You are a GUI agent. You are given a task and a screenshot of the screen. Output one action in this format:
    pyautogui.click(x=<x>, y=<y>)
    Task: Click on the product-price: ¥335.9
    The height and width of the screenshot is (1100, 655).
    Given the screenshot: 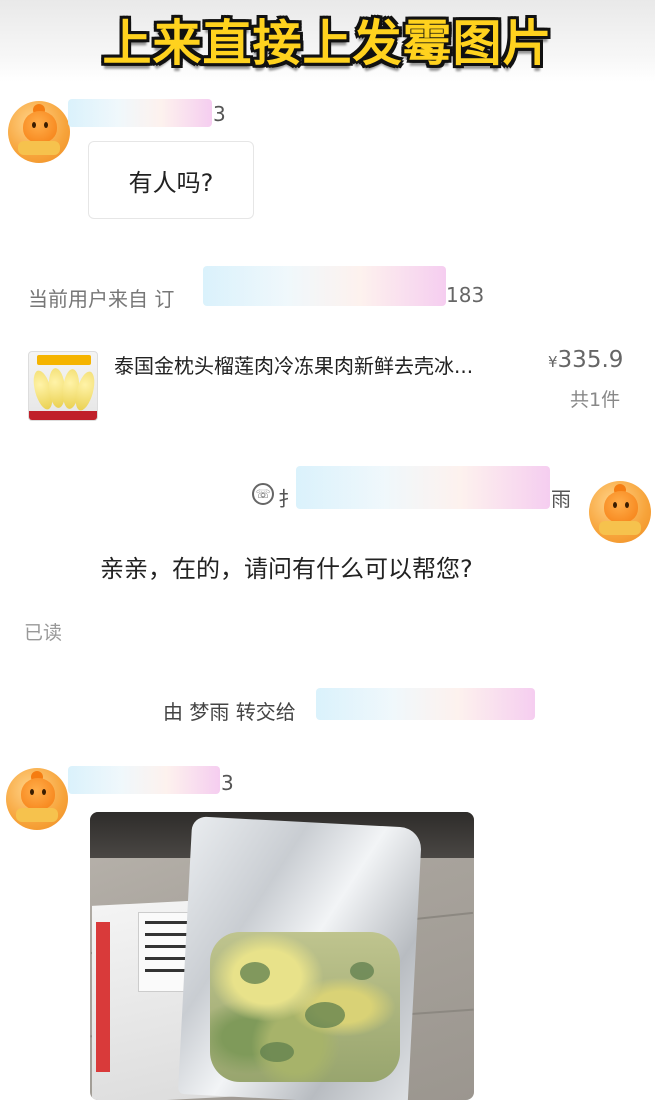 What is the action you would take?
    pyautogui.click(x=585, y=360)
    